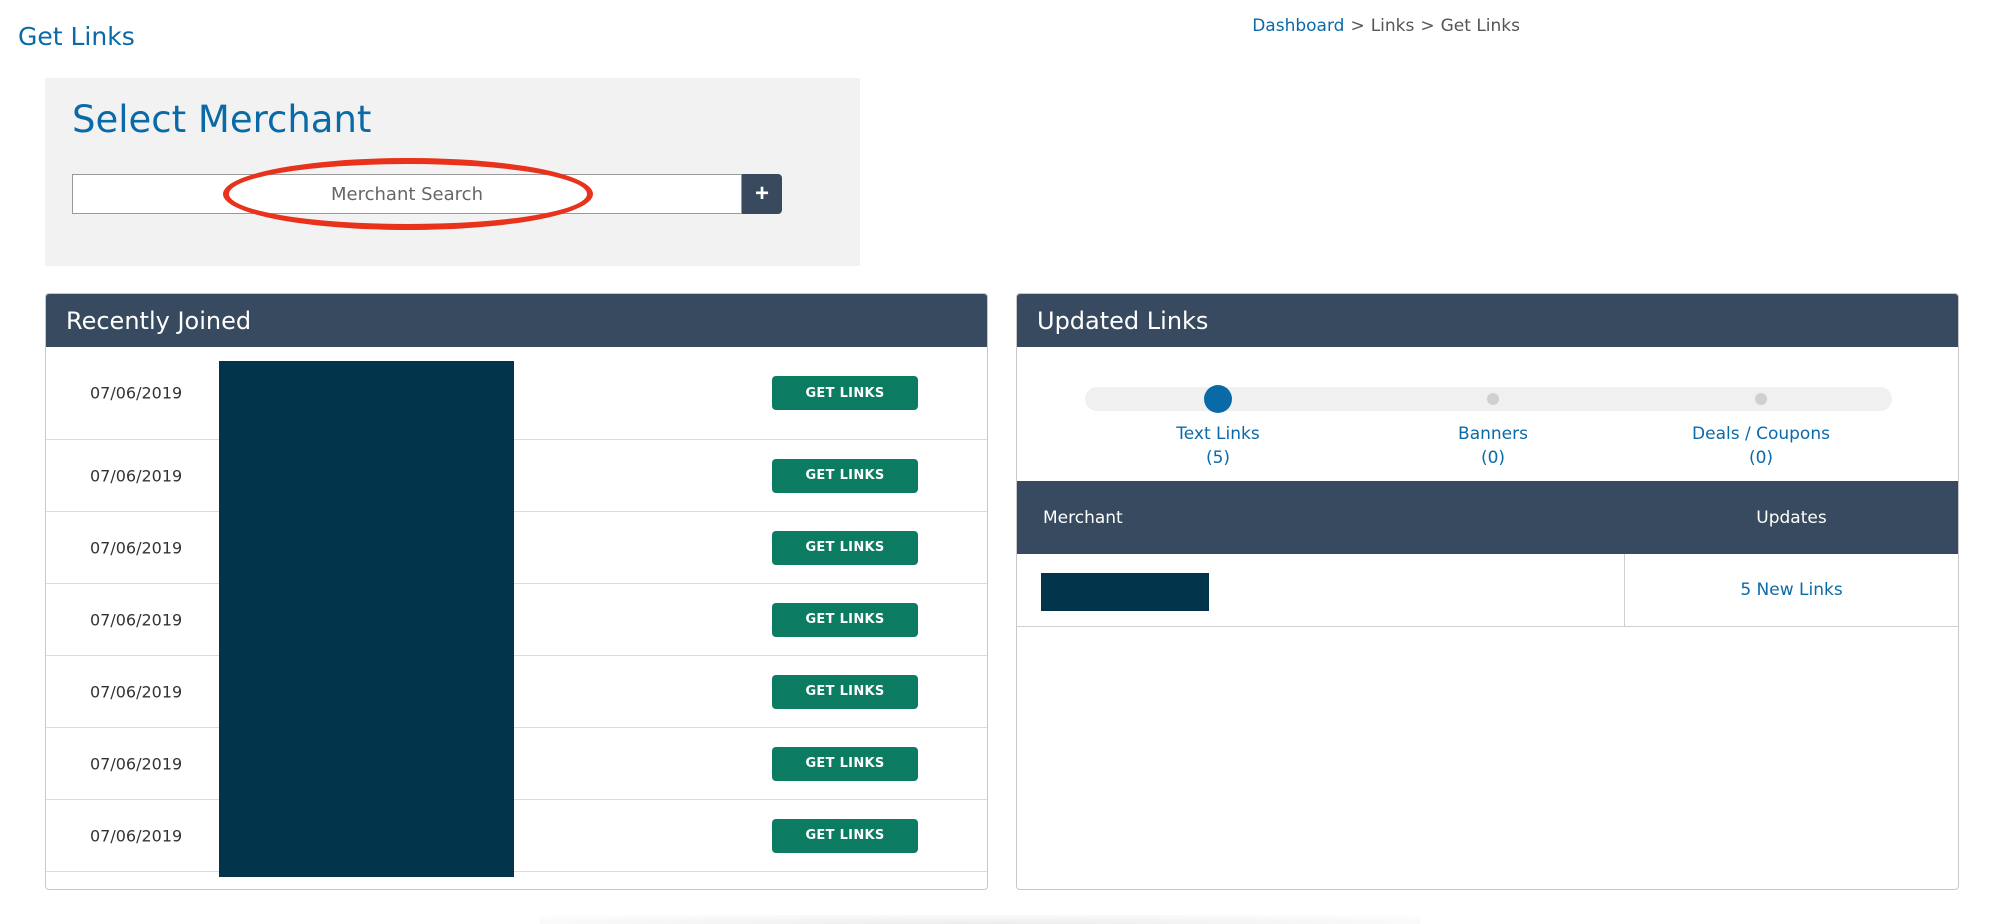 The image size is (2000, 924). I want to click on merchant-search-group: +, so click(427, 194).